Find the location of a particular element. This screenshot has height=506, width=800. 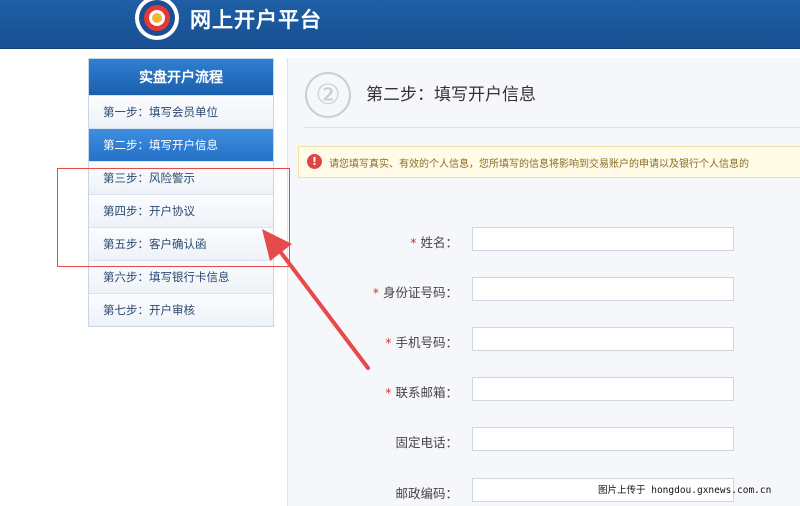

id-number-input is located at coordinates (603, 289).